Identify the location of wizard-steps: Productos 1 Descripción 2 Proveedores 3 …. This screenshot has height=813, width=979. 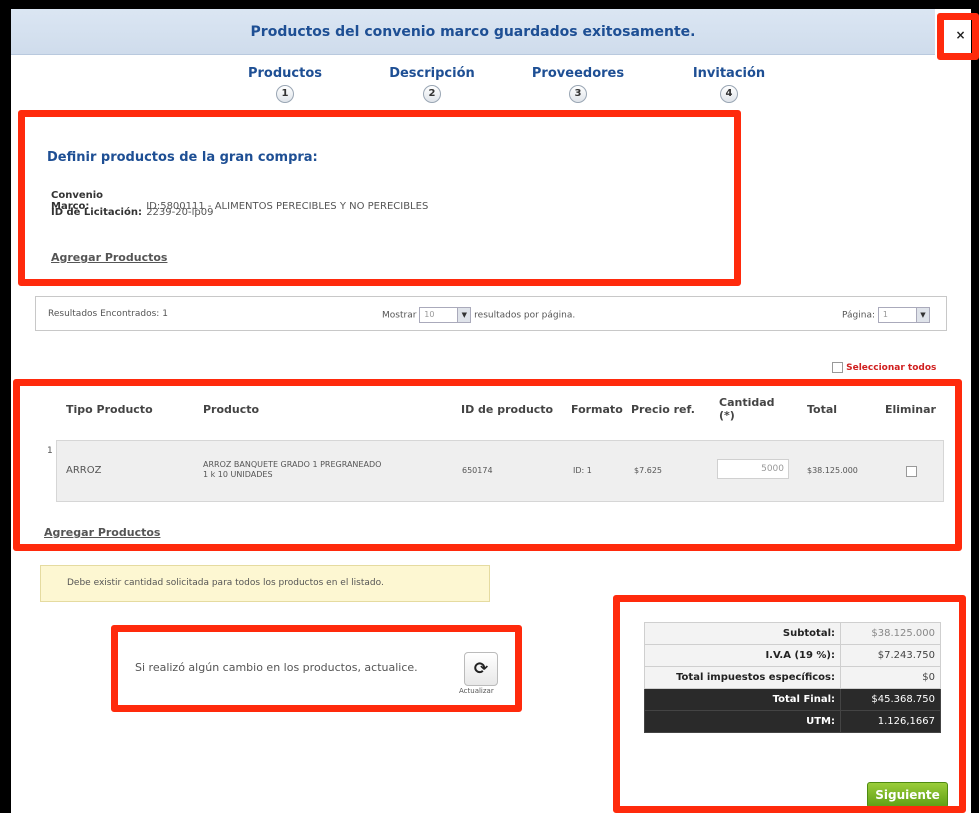
(489, 86).